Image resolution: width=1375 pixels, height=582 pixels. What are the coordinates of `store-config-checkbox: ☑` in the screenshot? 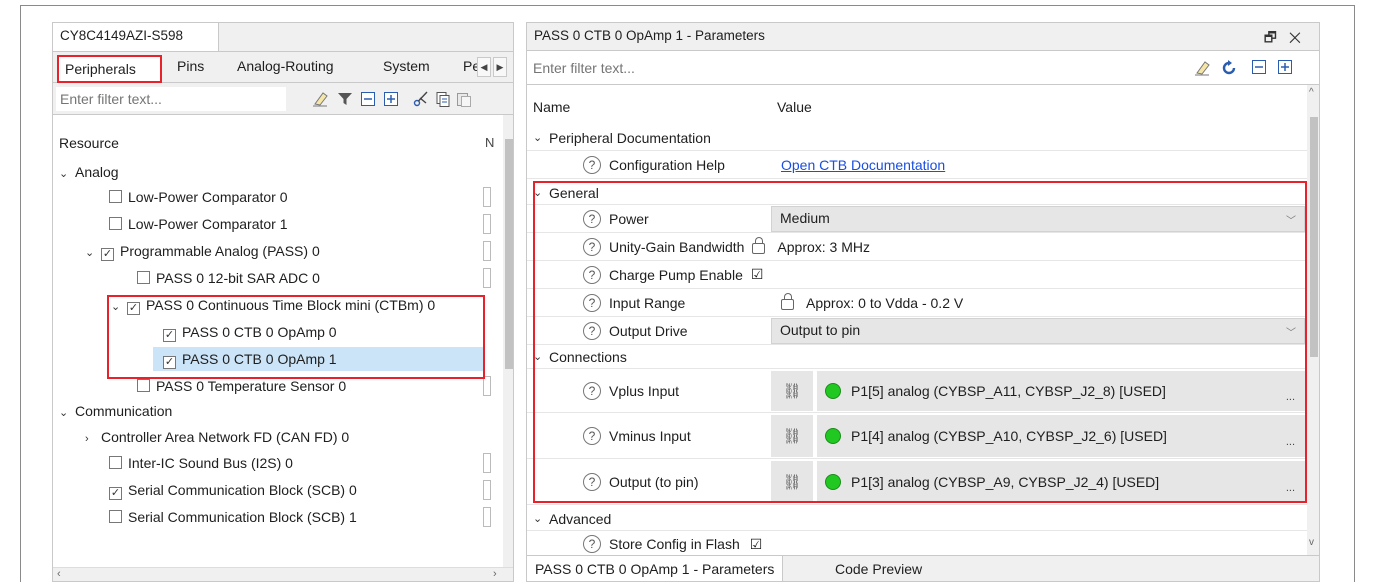 It's located at (756, 544).